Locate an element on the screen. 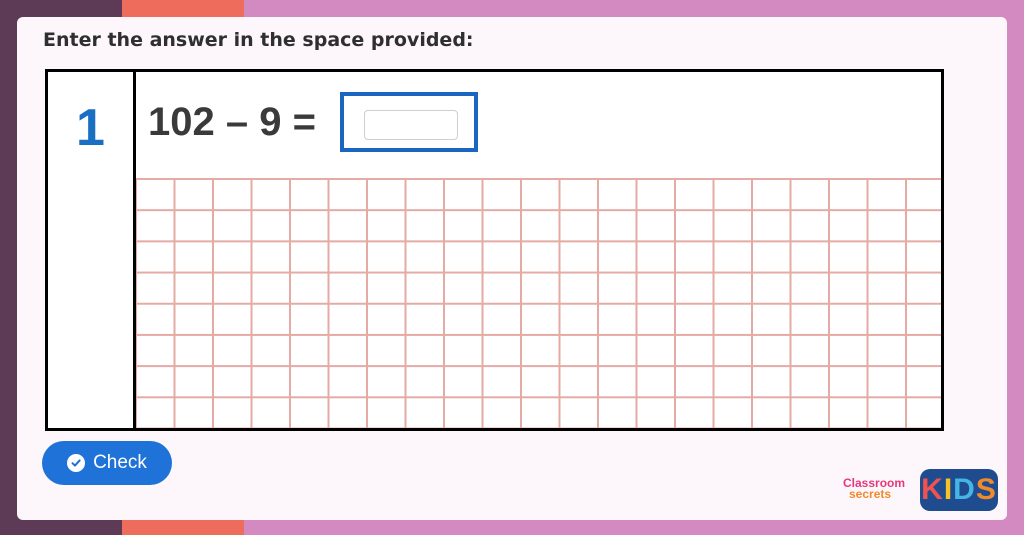 The width and height of the screenshot is (1024, 535). kids-badge: K I D S is located at coordinates (959, 490).